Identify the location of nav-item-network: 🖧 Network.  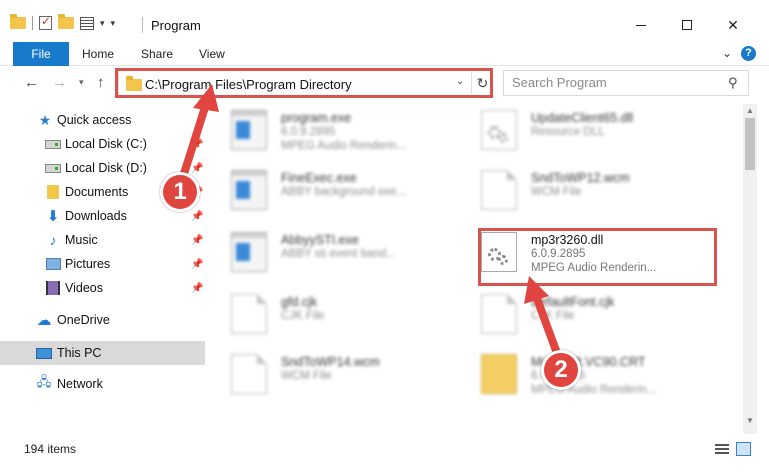
(102, 384).